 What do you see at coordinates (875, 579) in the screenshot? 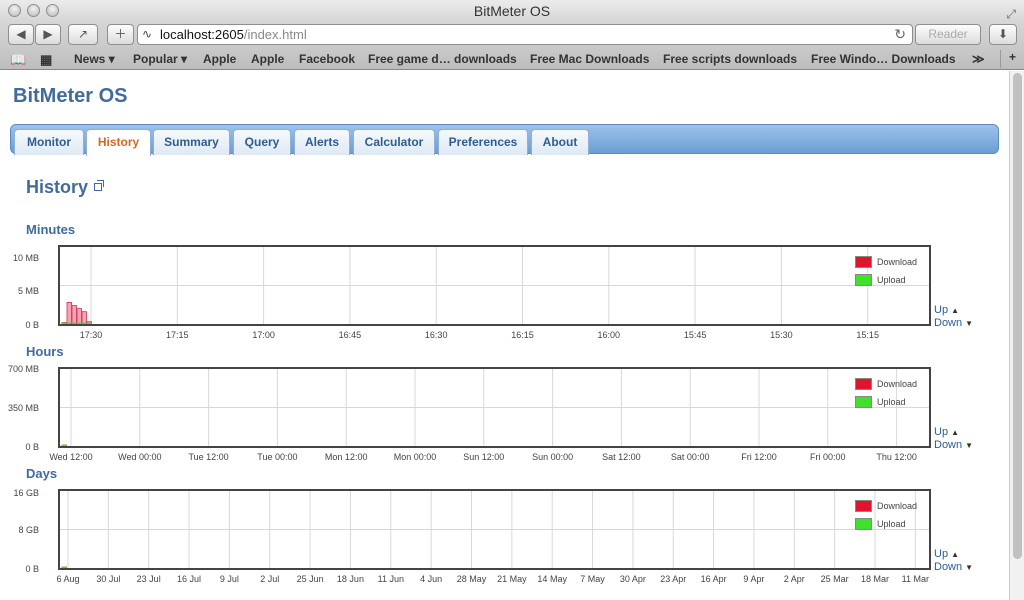
I see `x-tick-label: 18 Mar` at bounding box center [875, 579].